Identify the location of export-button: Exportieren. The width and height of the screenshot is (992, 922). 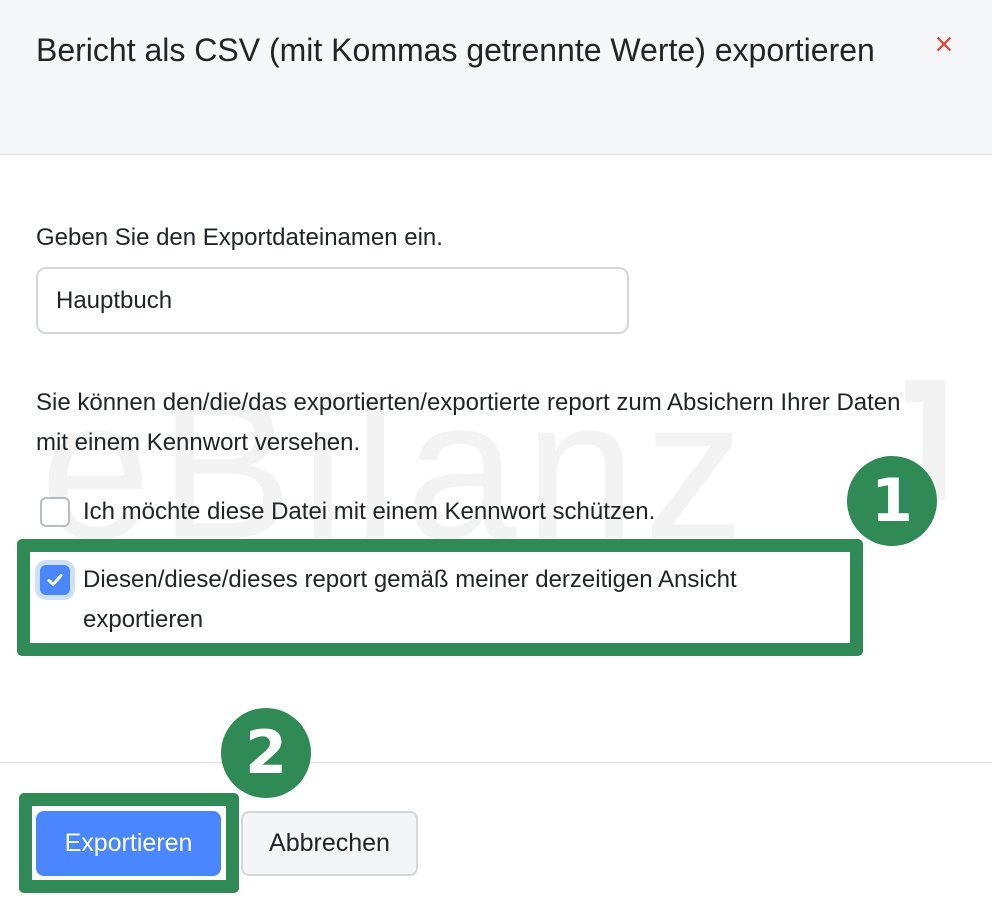
(128, 843).